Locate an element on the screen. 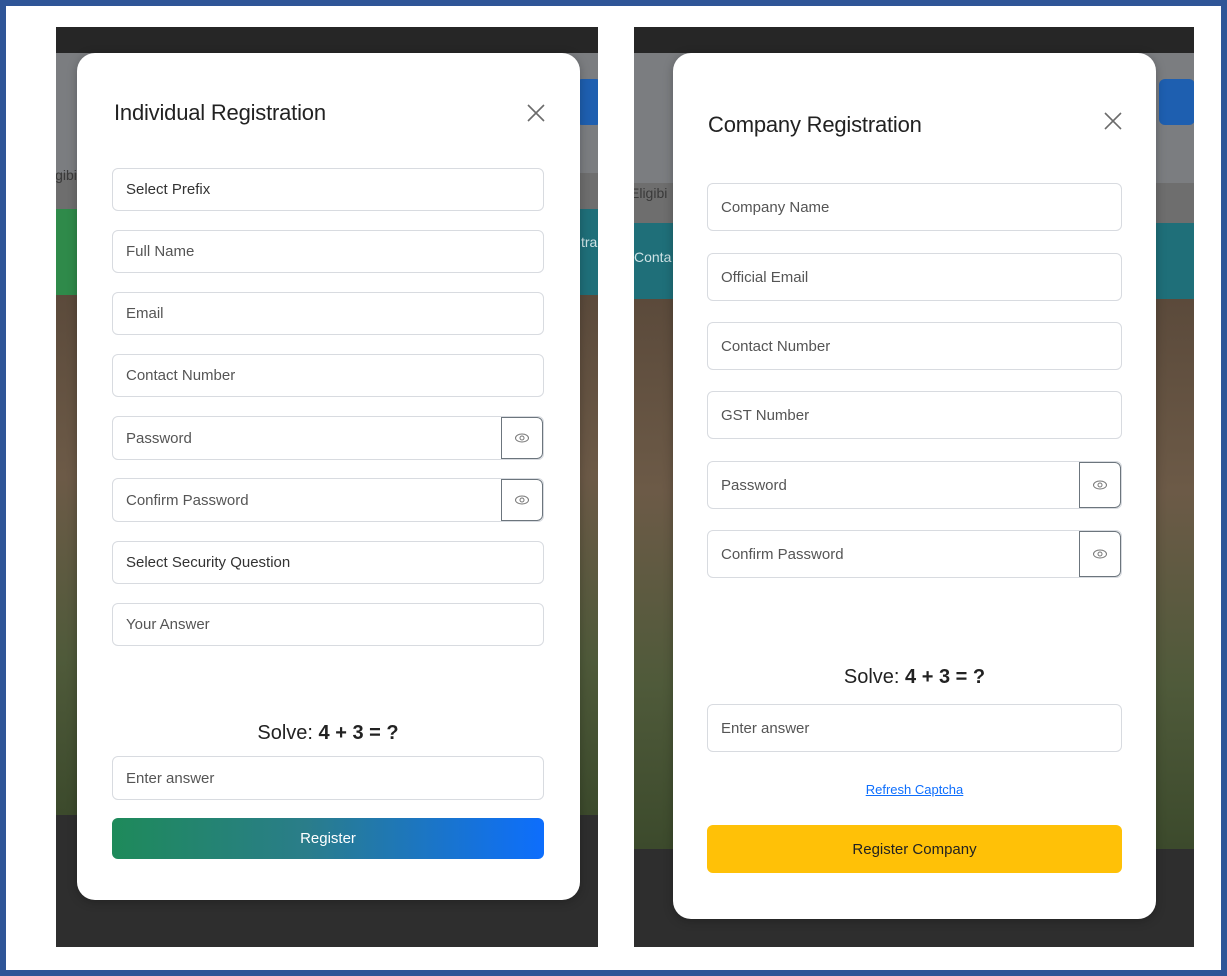 The image size is (1227, 976). security-answer-placeholder: Your Answer is located at coordinates (168, 624).